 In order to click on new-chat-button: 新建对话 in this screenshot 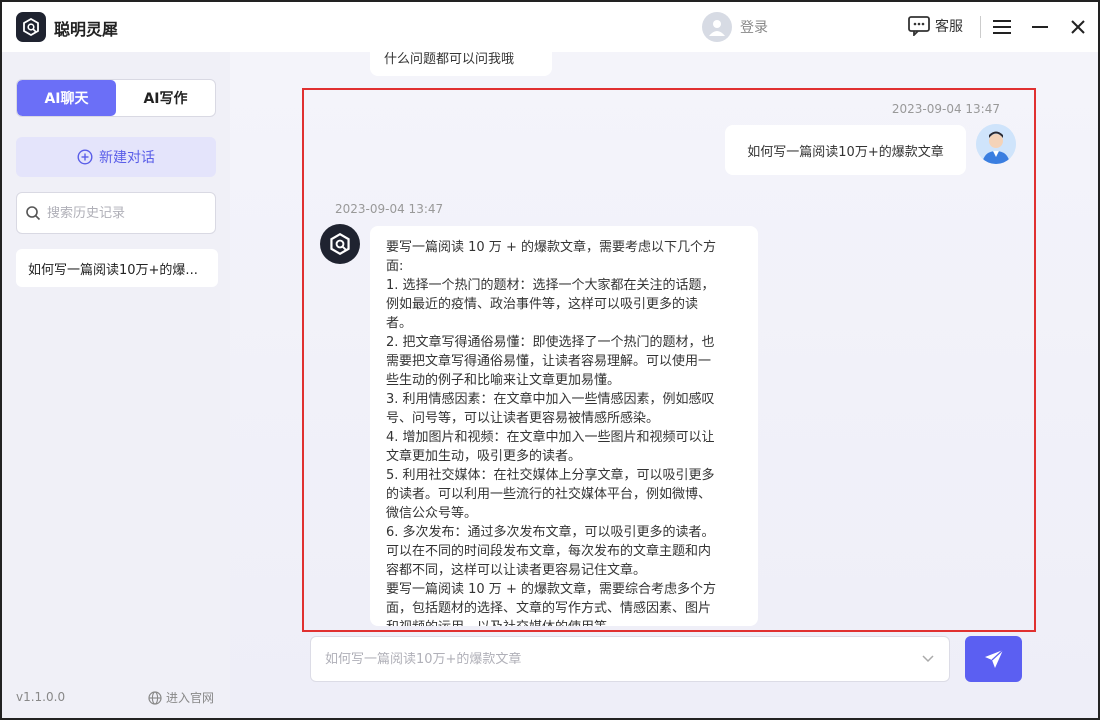, I will do `click(116, 157)`.